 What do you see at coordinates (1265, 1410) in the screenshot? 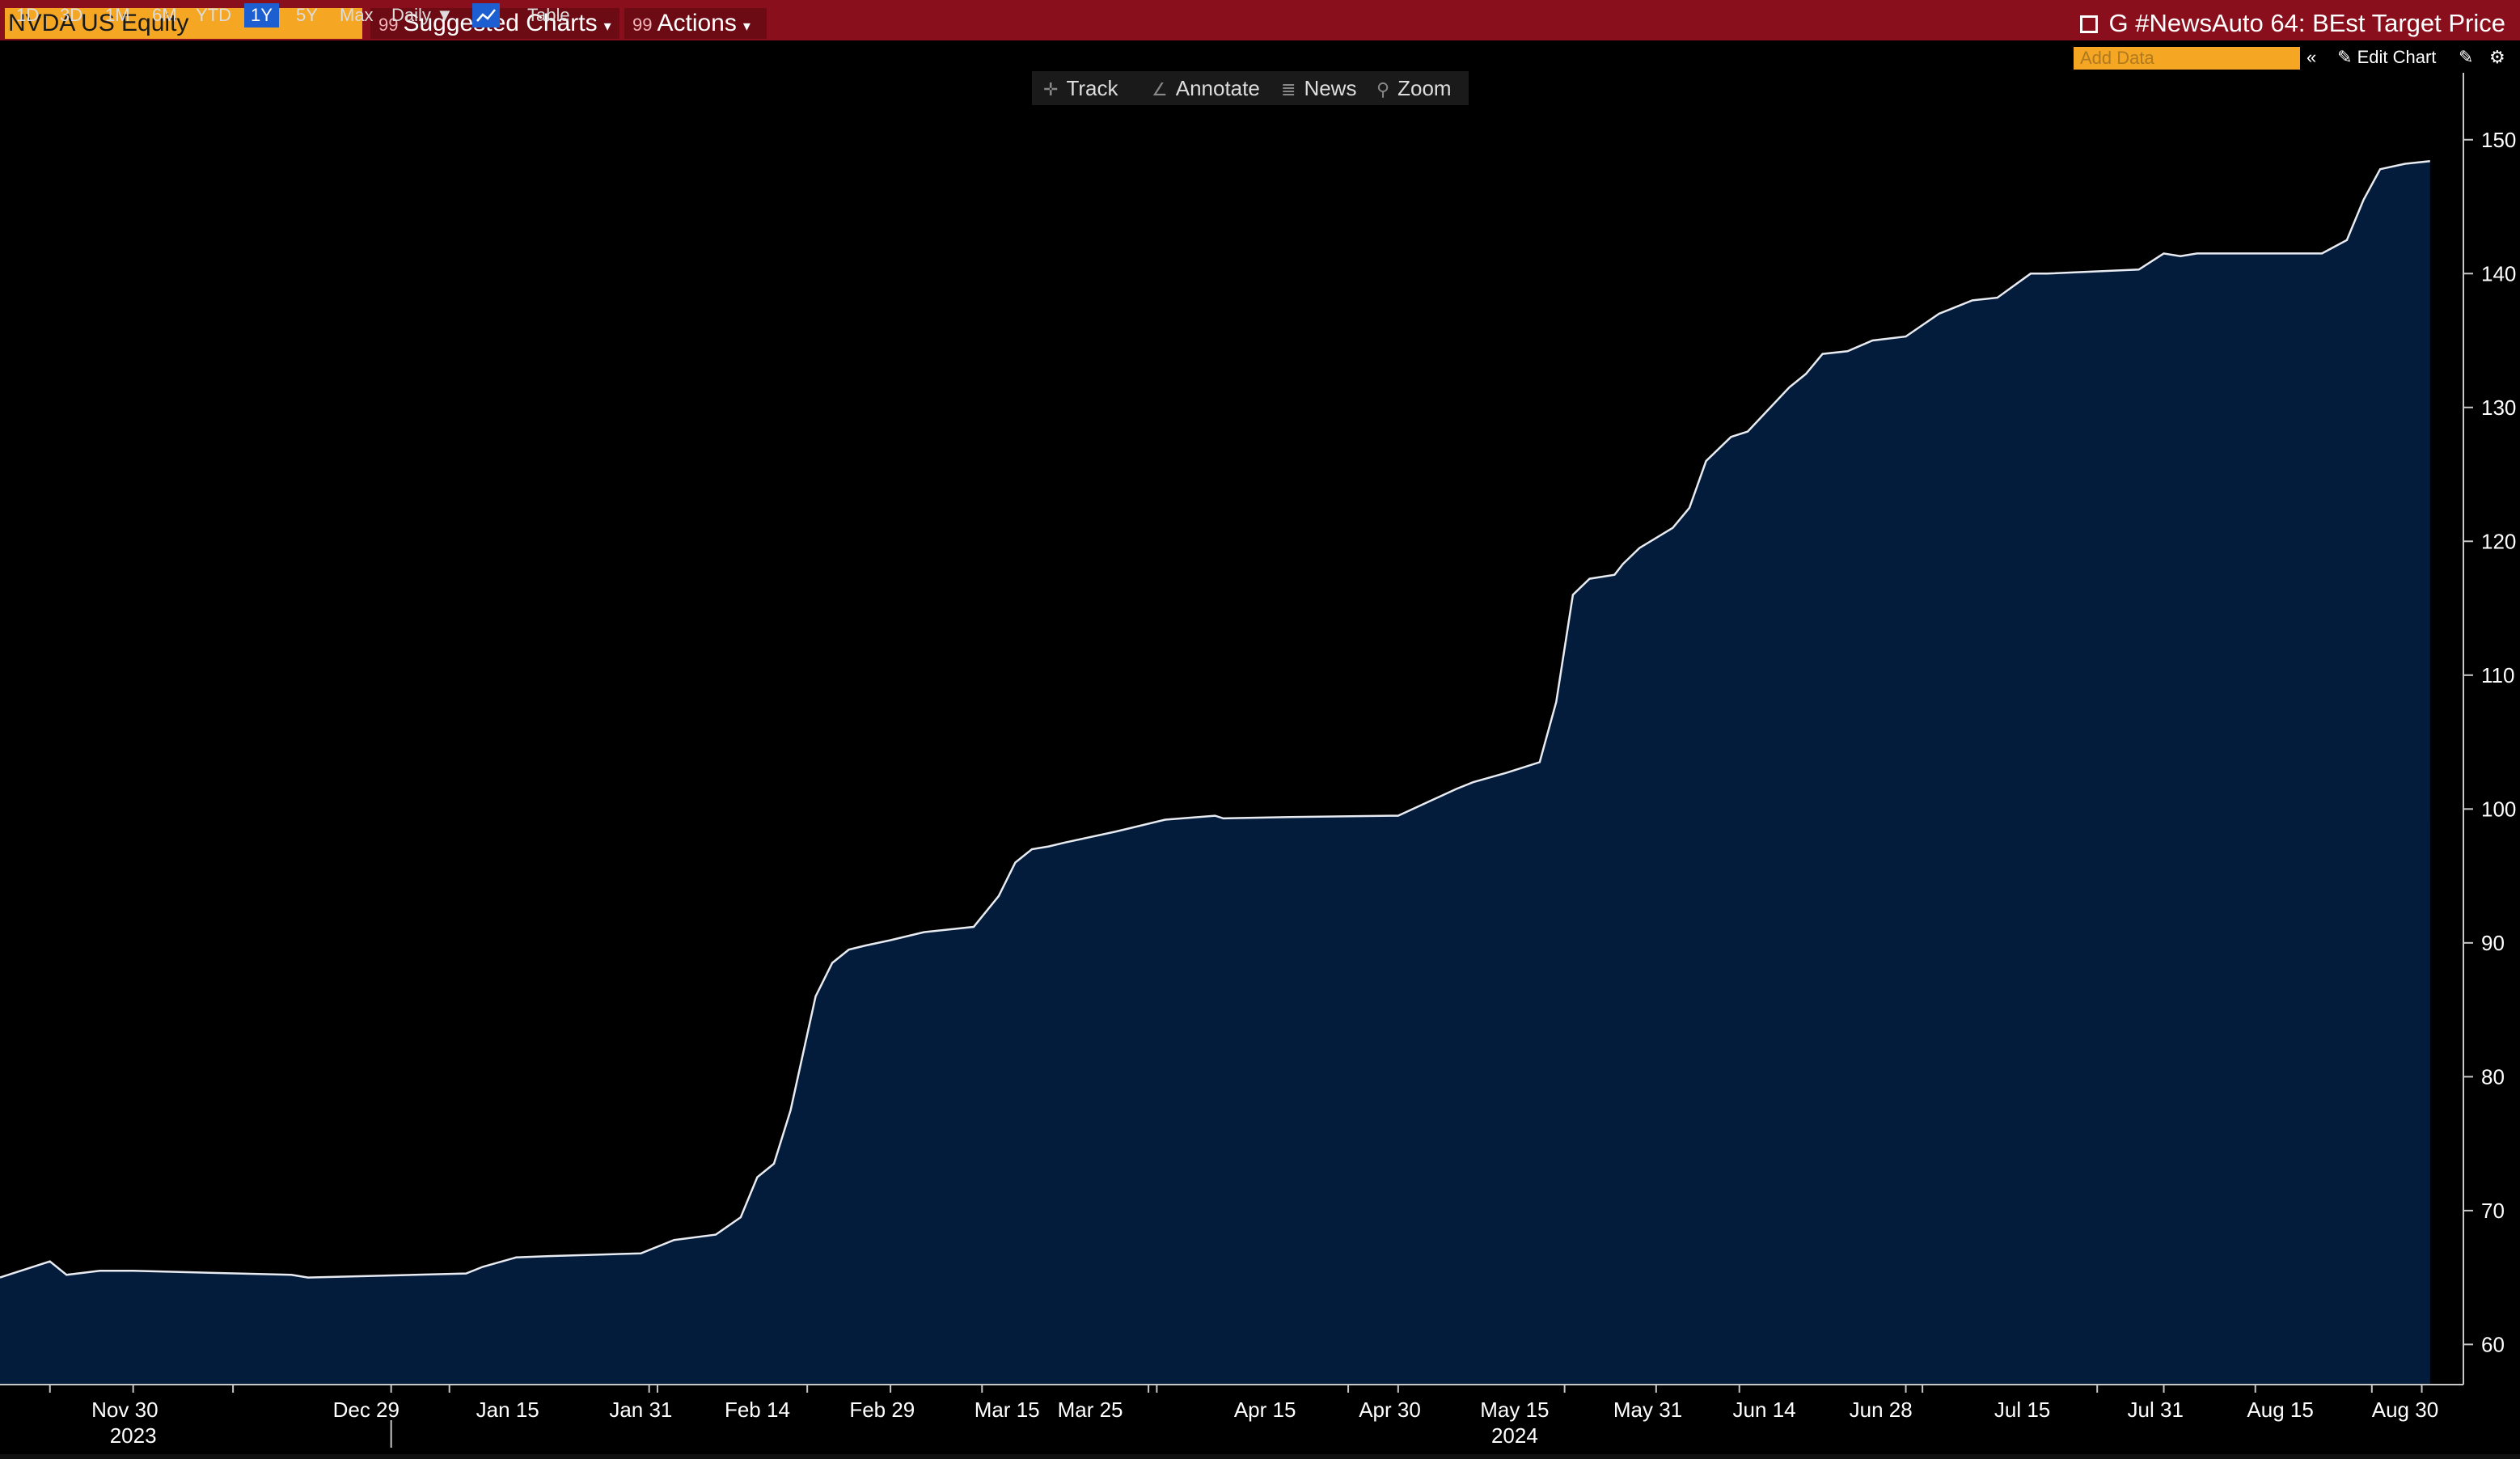
I see `x-tick-label: Apr 15` at bounding box center [1265, 1410].